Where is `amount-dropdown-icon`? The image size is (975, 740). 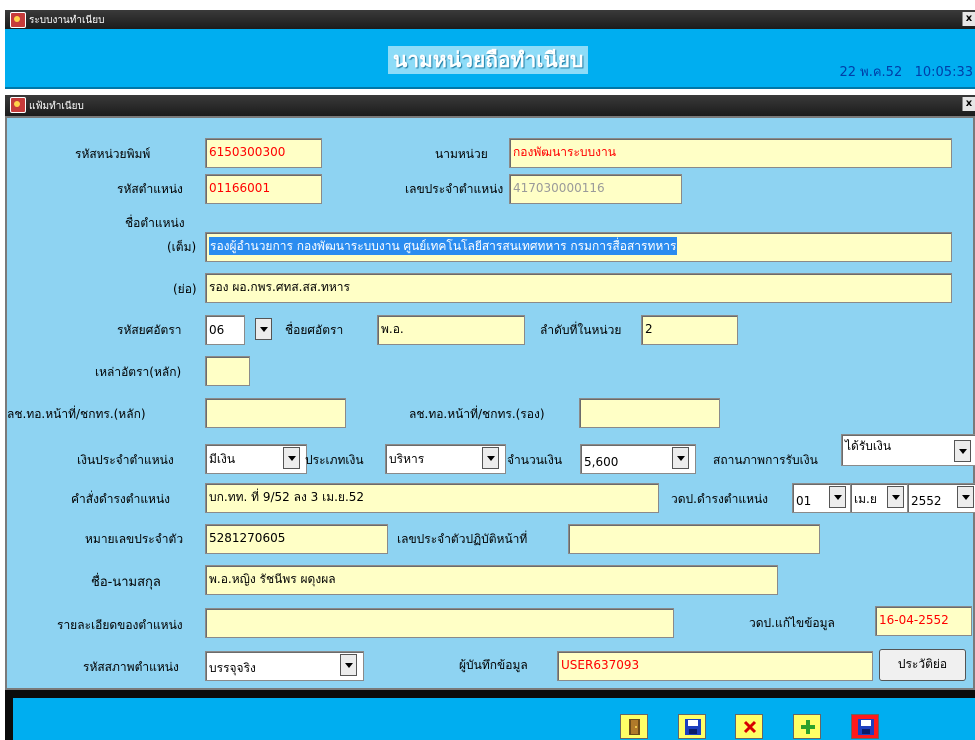
amount-dropdown-icon is located at coordinates (680, 458).